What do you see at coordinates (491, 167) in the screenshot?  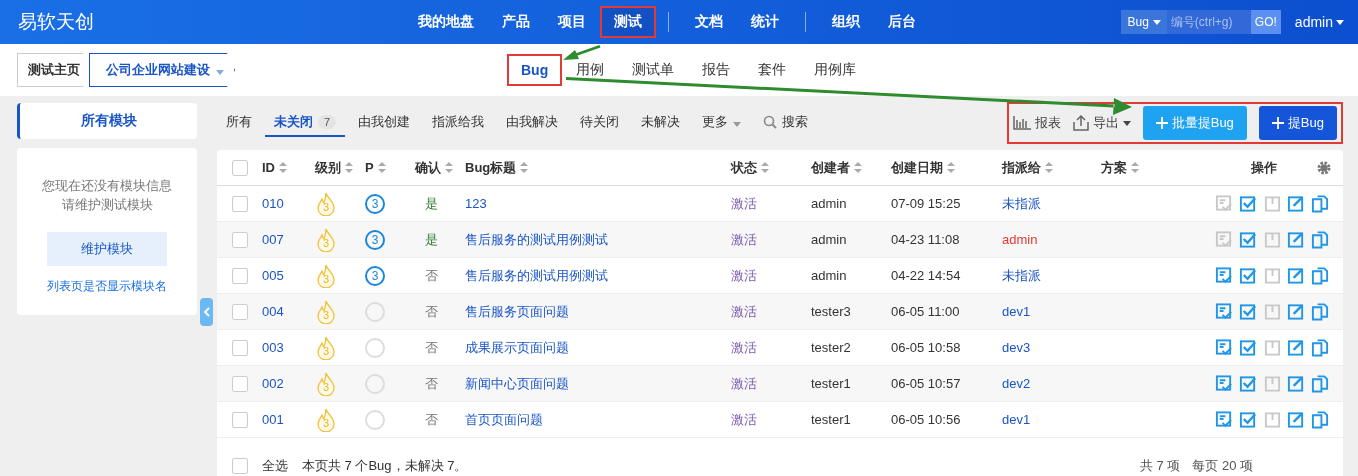 I see `column-header: Bug标题` at bounding box center [491, 167].